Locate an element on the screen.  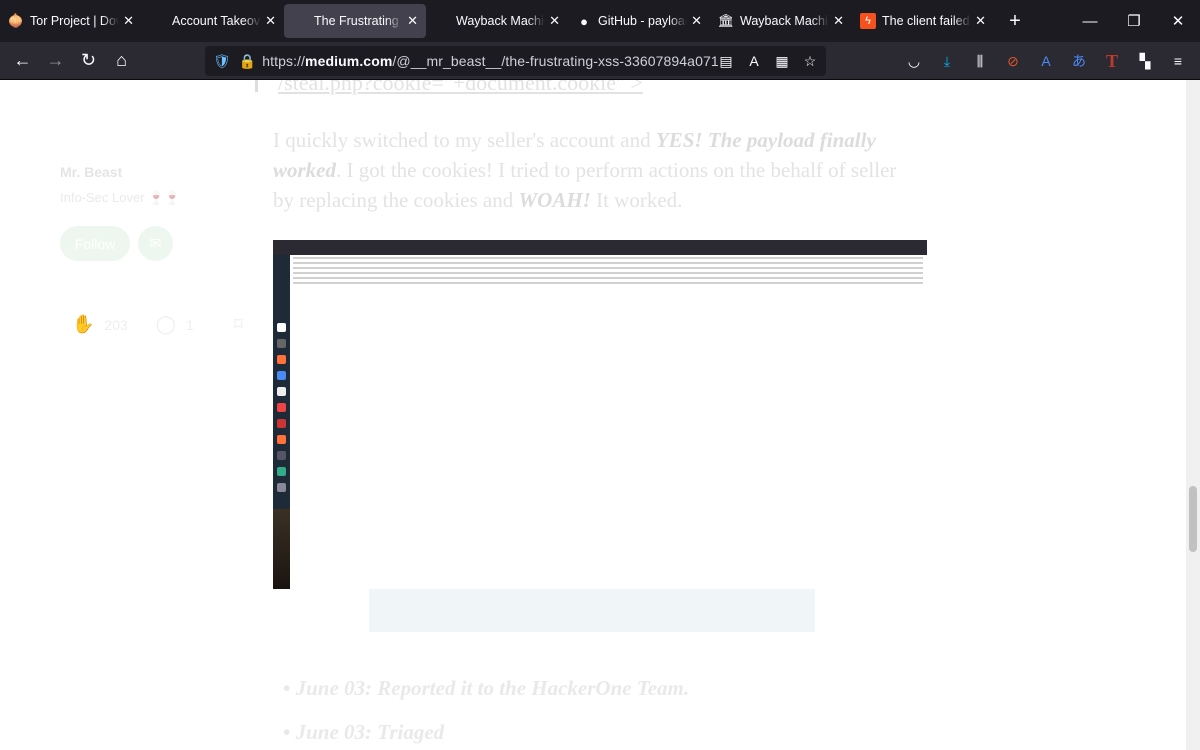
pocket-icon: ◡ is located at coordinates (914, 61).